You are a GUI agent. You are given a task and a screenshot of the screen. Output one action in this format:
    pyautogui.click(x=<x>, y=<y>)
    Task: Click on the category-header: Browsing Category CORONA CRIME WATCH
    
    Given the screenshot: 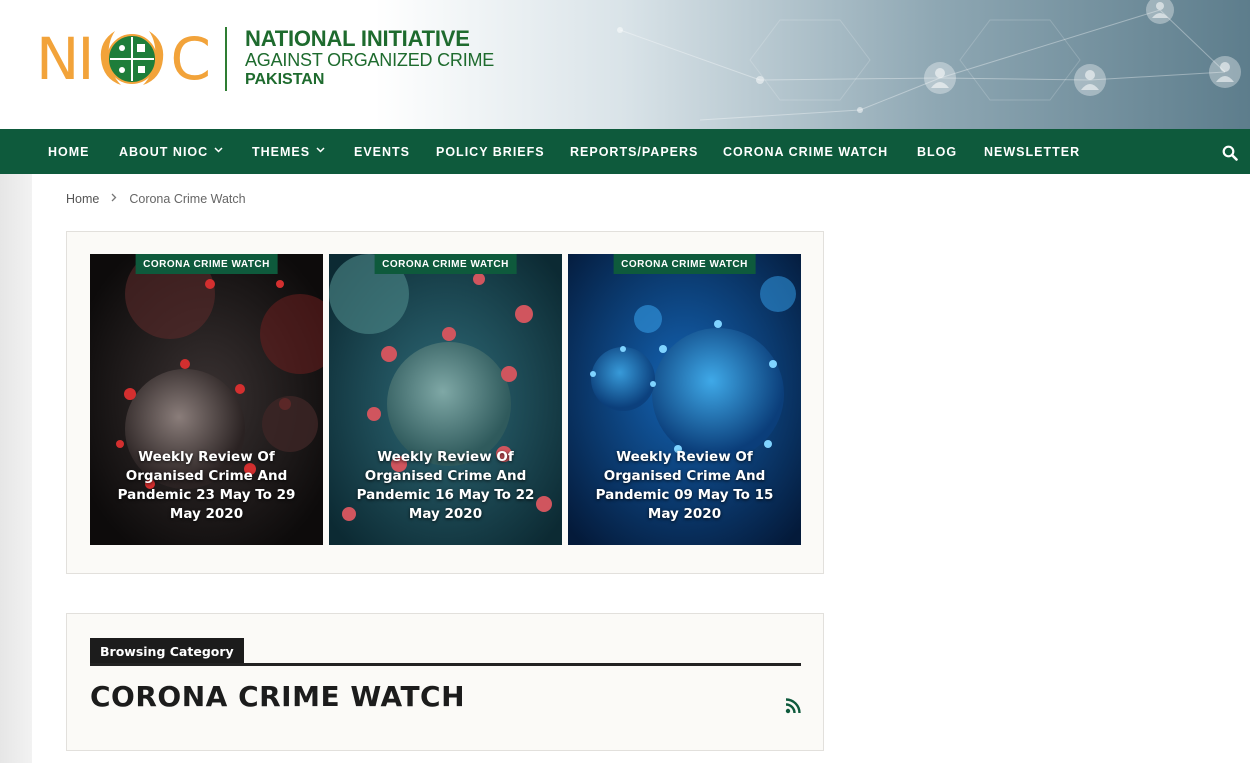 What is the action you would take?
    pyautogui.click(x=445, y=682)
    